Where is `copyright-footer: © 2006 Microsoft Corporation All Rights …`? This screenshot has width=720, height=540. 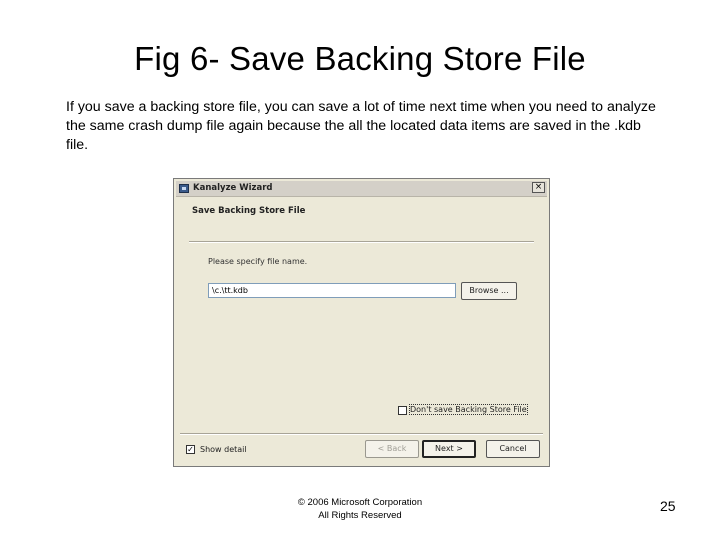
copyright-footer: © 2006 Microsoft Corporation All Rights … is located at coordinates (360, 509).